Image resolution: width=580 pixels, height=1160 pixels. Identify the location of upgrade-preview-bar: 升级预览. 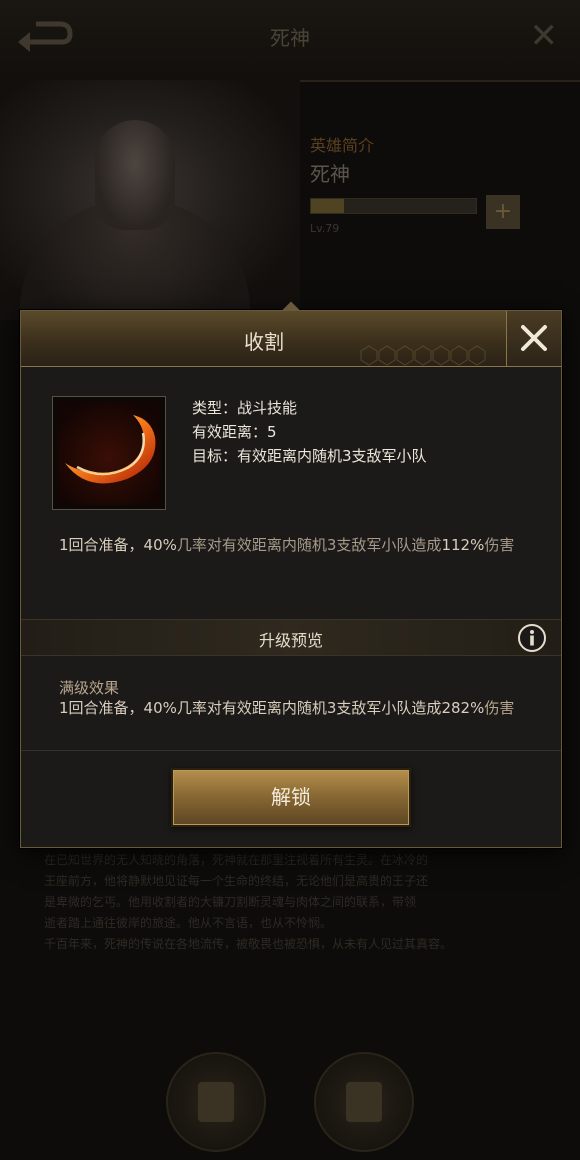
(291, 637).